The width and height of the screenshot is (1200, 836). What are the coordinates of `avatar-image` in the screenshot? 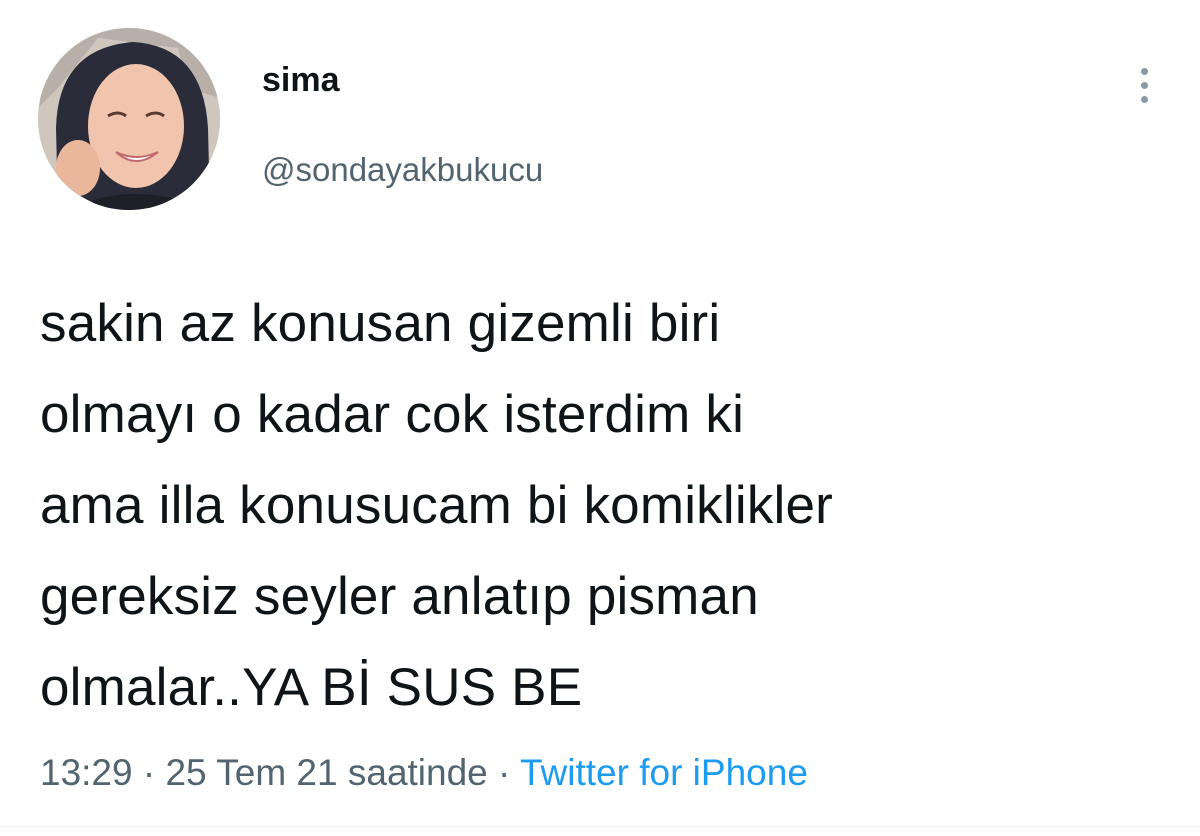 It's located at (129, 119).